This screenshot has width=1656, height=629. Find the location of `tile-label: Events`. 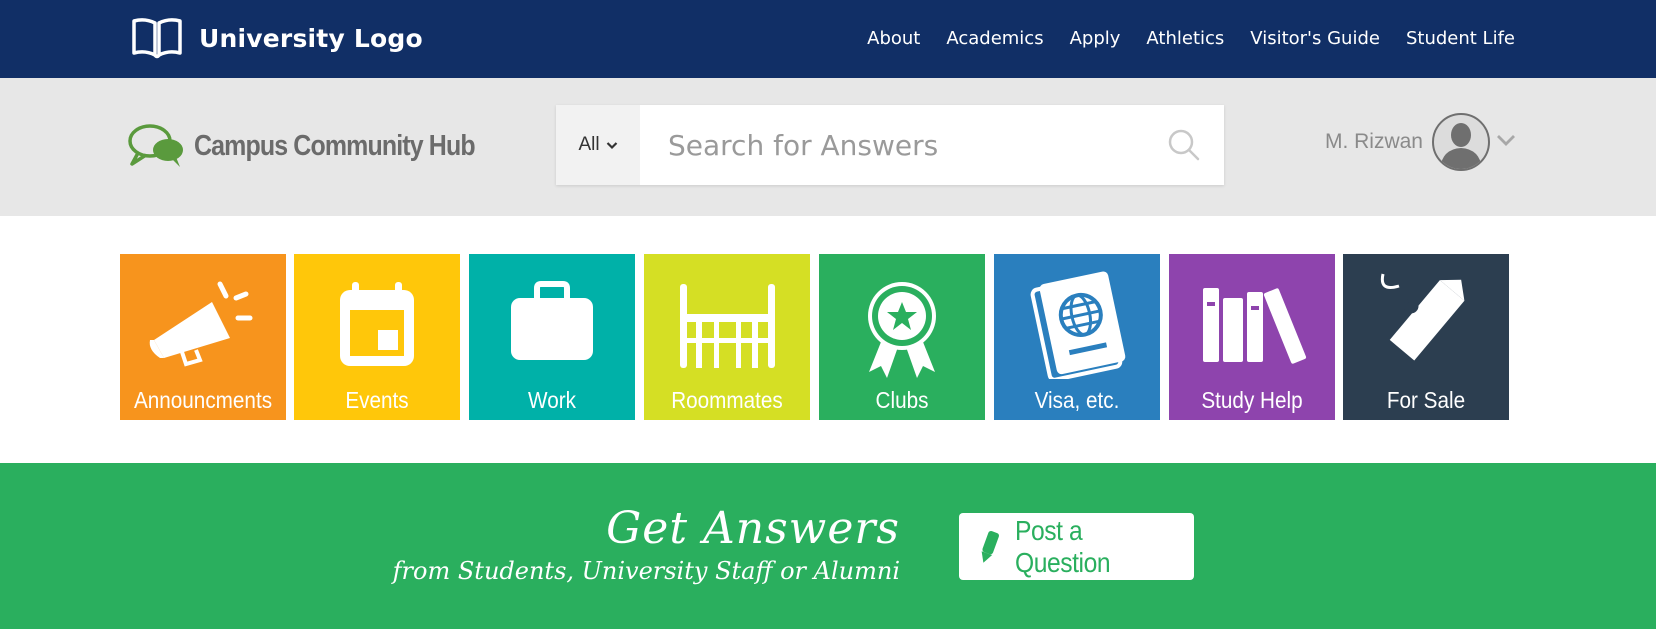

tile-label: Events is located at coordinates (377, 400).